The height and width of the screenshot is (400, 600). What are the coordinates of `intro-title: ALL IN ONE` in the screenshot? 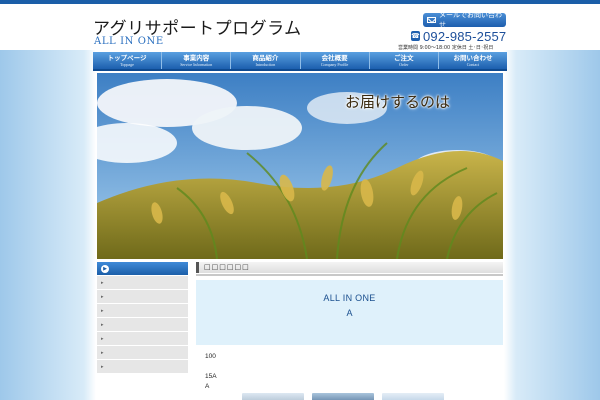 It's located at (349, 298).